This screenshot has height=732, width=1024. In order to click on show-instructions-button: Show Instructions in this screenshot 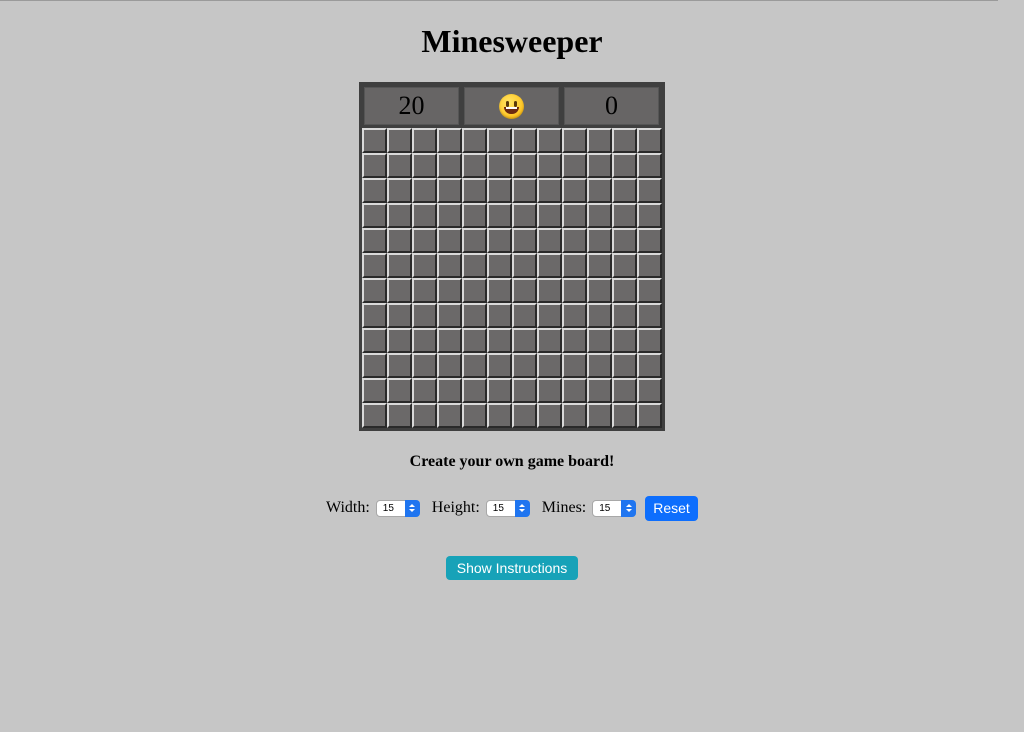, I will do `click(512, 568)`.